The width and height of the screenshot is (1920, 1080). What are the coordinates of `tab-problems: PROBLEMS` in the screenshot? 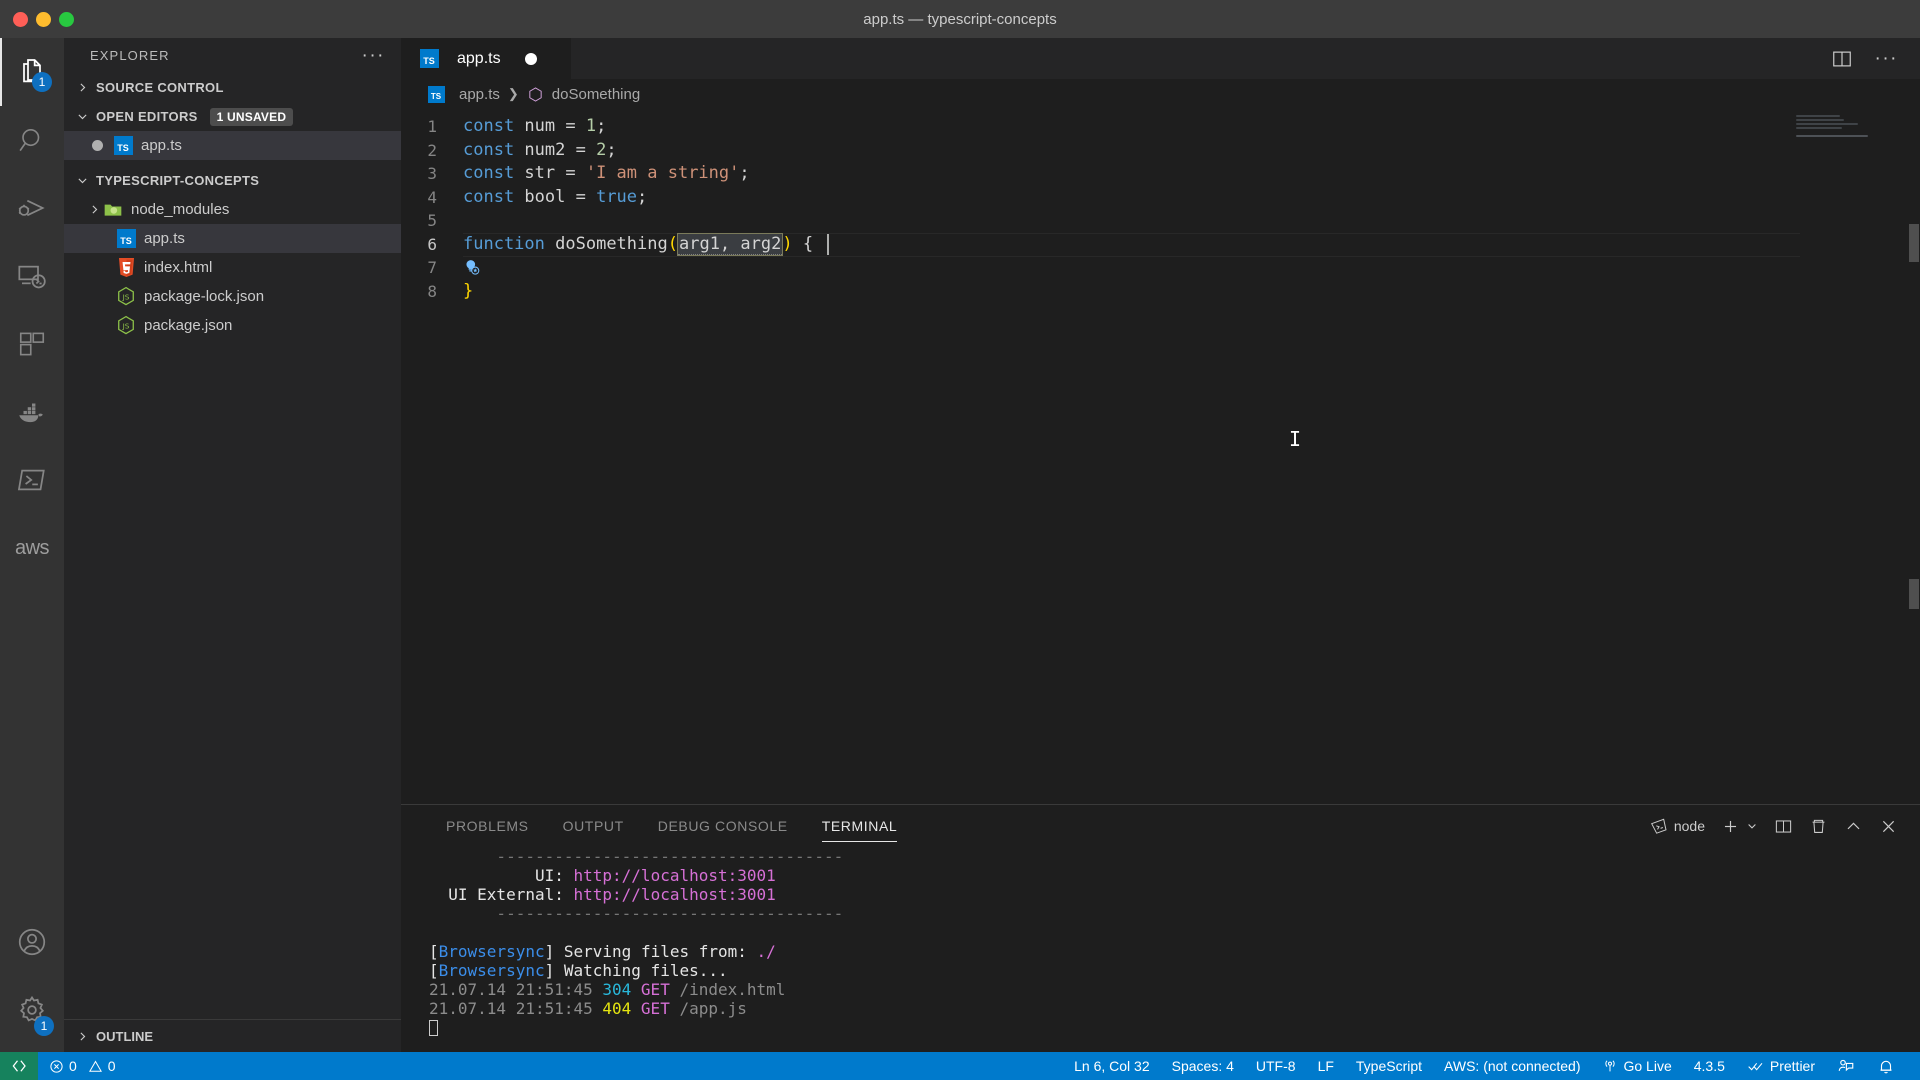 It's located at (487, 826).